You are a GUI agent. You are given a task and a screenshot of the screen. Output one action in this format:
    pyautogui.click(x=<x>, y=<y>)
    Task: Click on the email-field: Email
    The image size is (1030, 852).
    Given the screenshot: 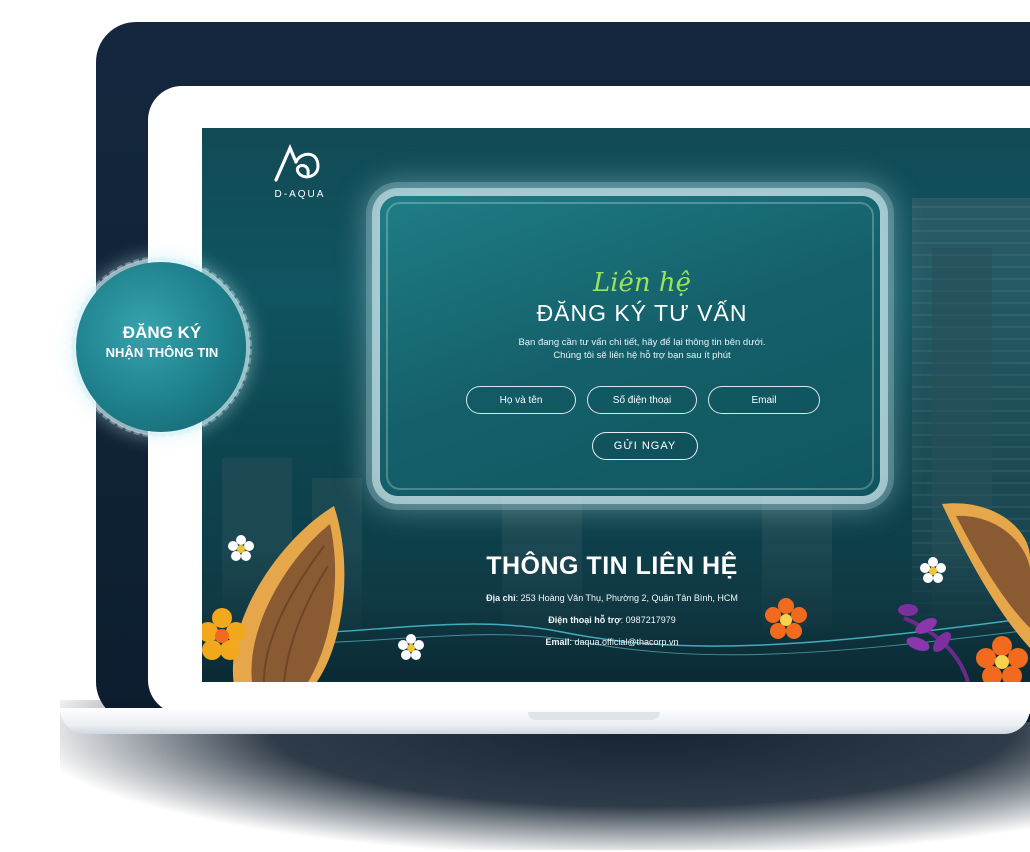 What is the action you would take?
    pyautogui.click(x=764, y=400)
    